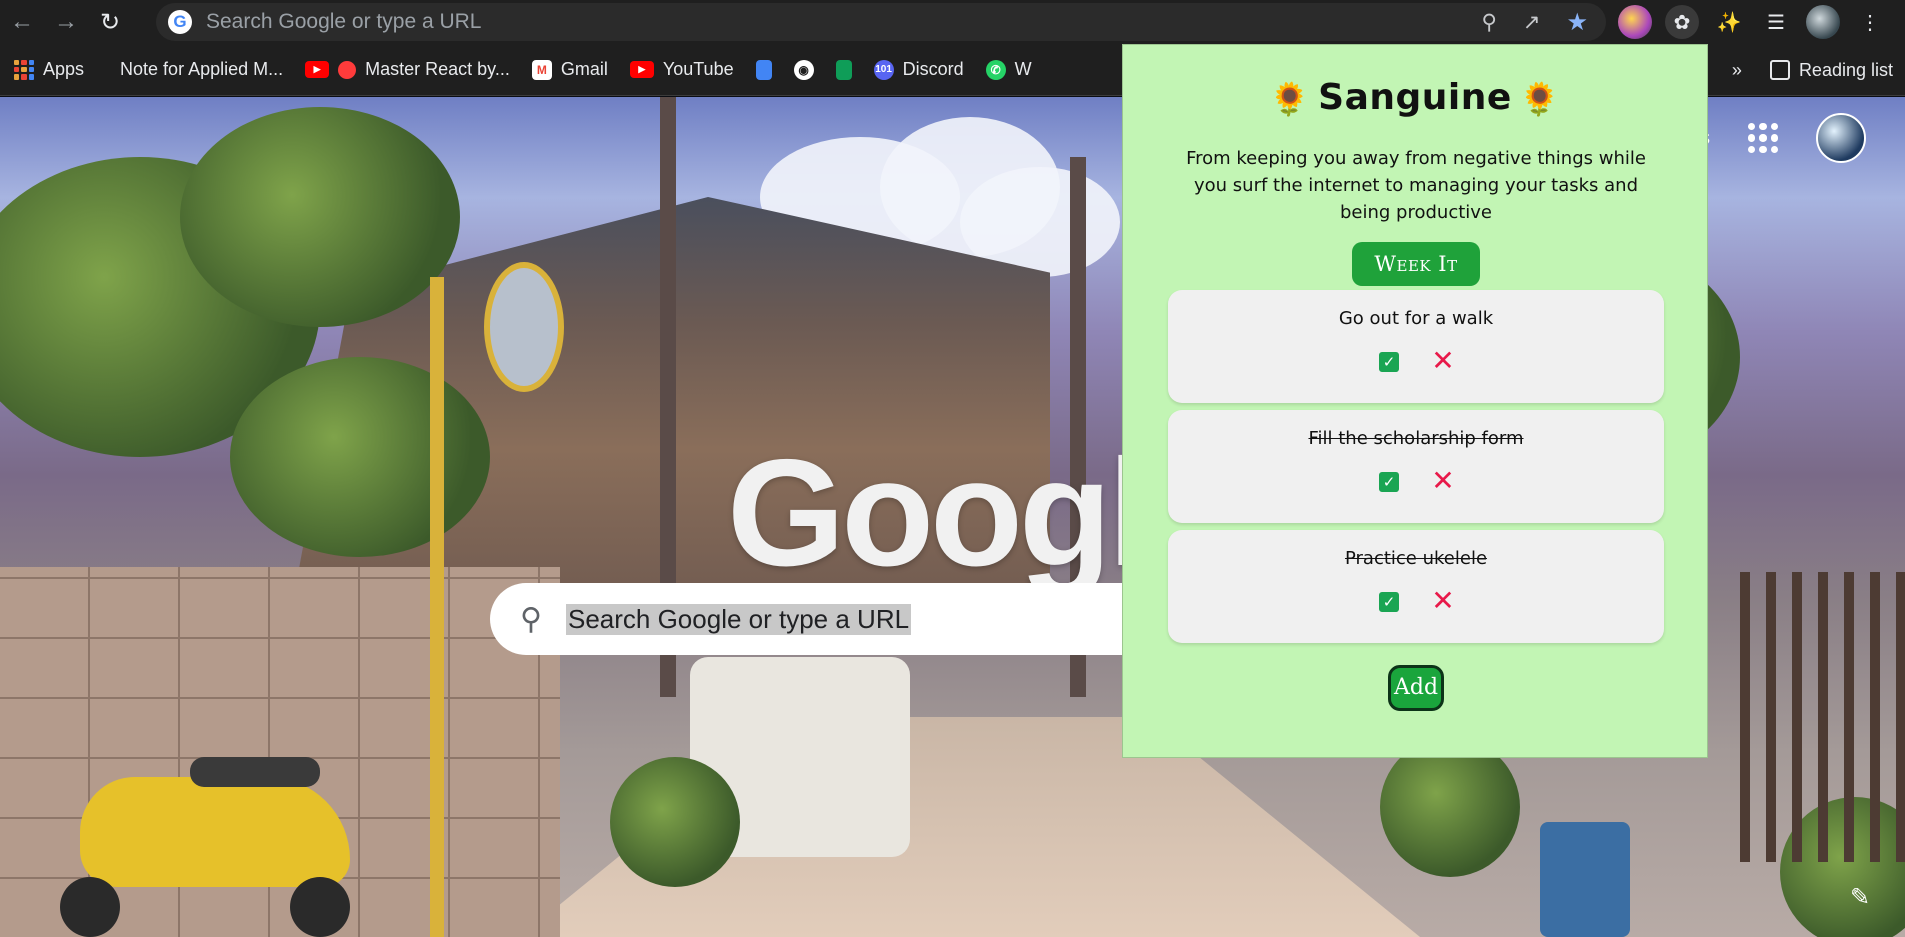 Image resolution: width=1905 pixels, height=937 pixels. What do you see at coordinates (531, 619) in the screenshot?
I see `search-icon: ⚲` at bounding box center [531, 619].